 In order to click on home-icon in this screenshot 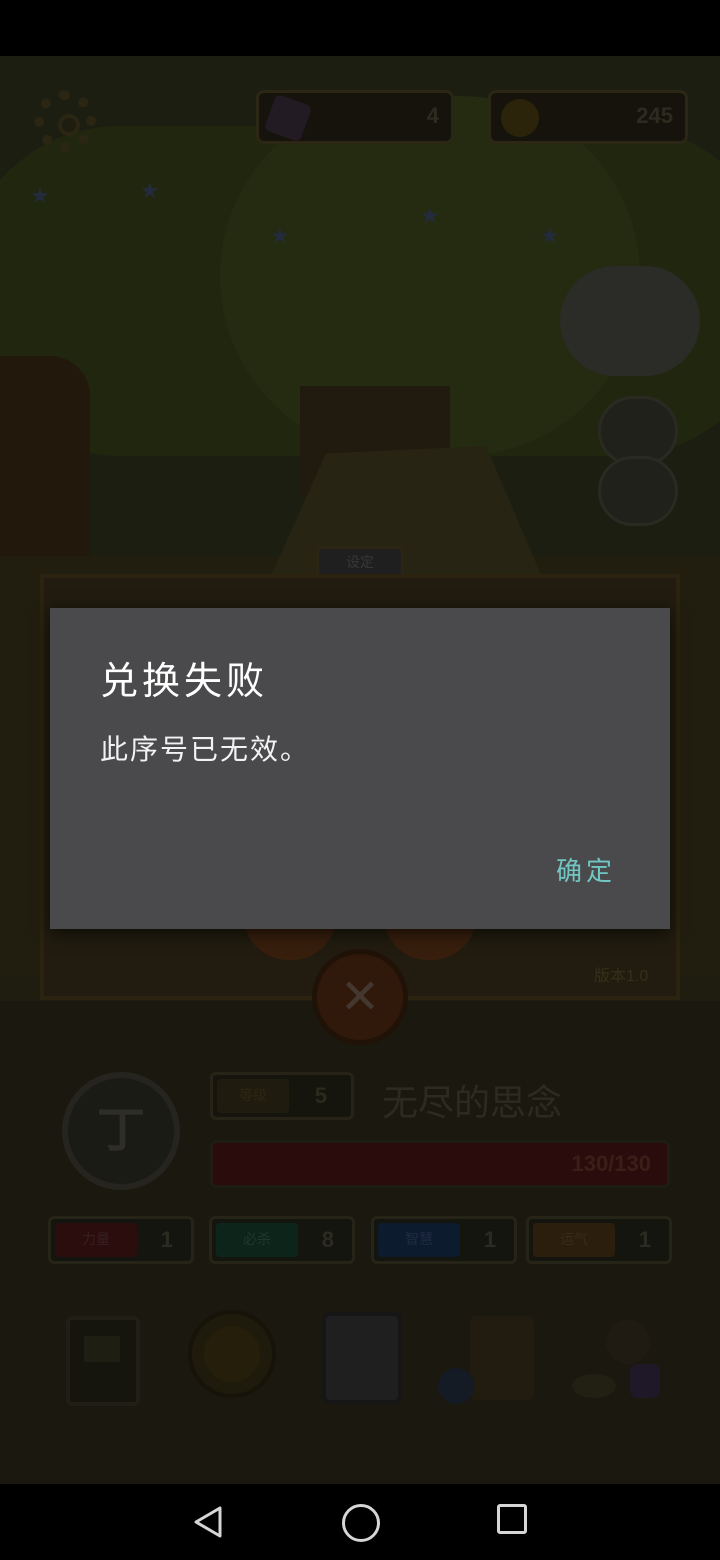, I will do `click(361, 1523)`.